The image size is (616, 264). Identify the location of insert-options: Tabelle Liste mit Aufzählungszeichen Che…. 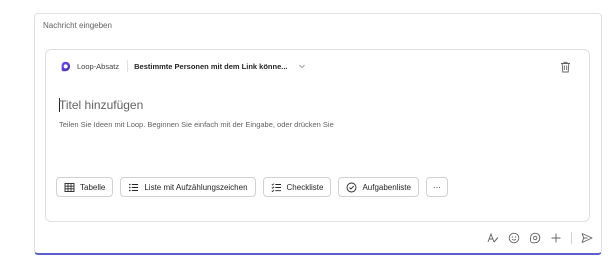
(252, 187).